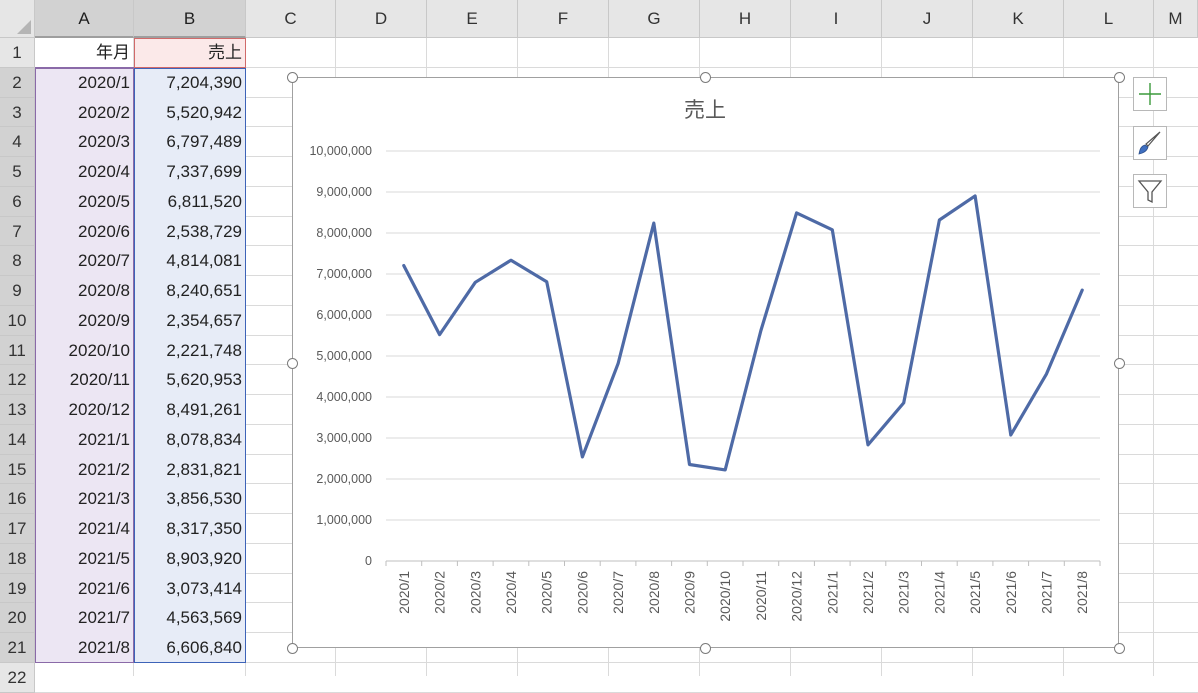  I want to click on cell-b1: 売上, so click(190, 53).